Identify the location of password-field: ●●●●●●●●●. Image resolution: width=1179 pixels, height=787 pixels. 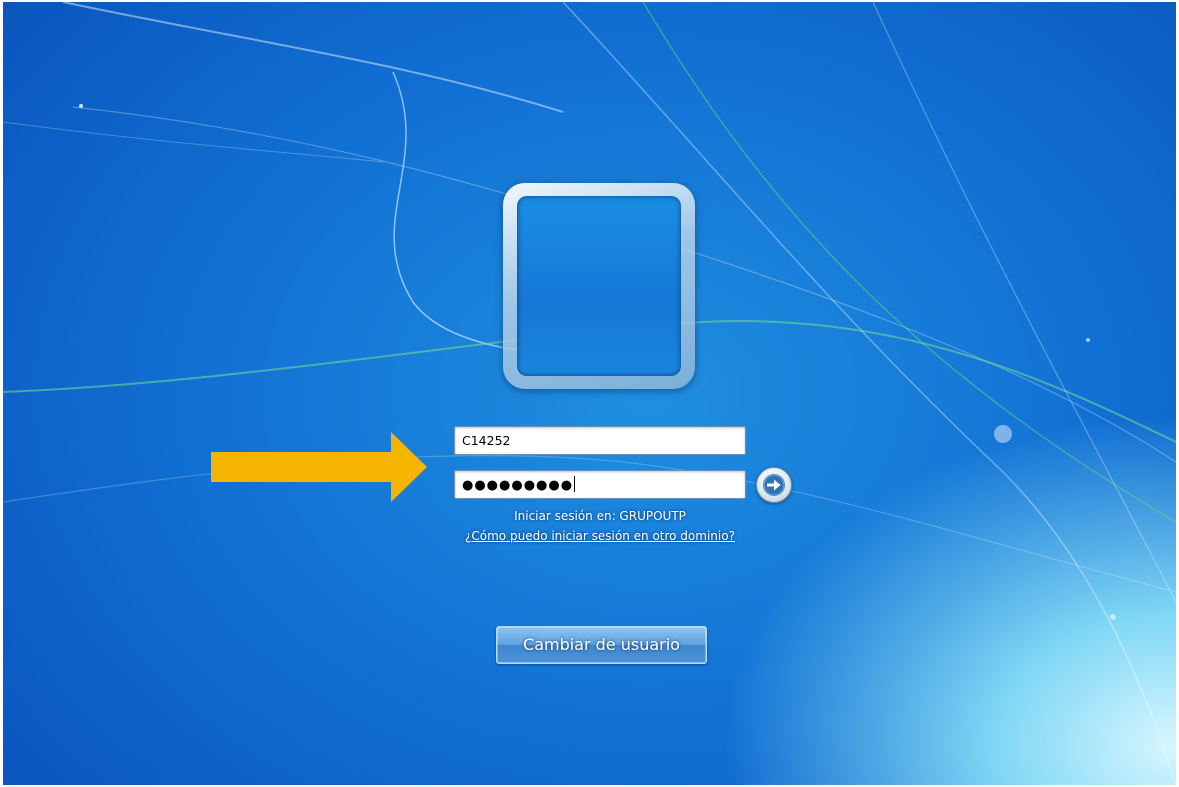
(600, 484).